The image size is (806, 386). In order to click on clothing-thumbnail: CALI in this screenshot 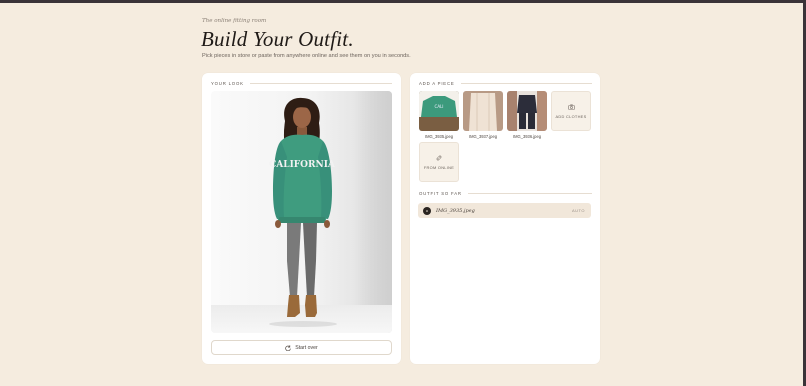, I will do `click(439, 111)`.